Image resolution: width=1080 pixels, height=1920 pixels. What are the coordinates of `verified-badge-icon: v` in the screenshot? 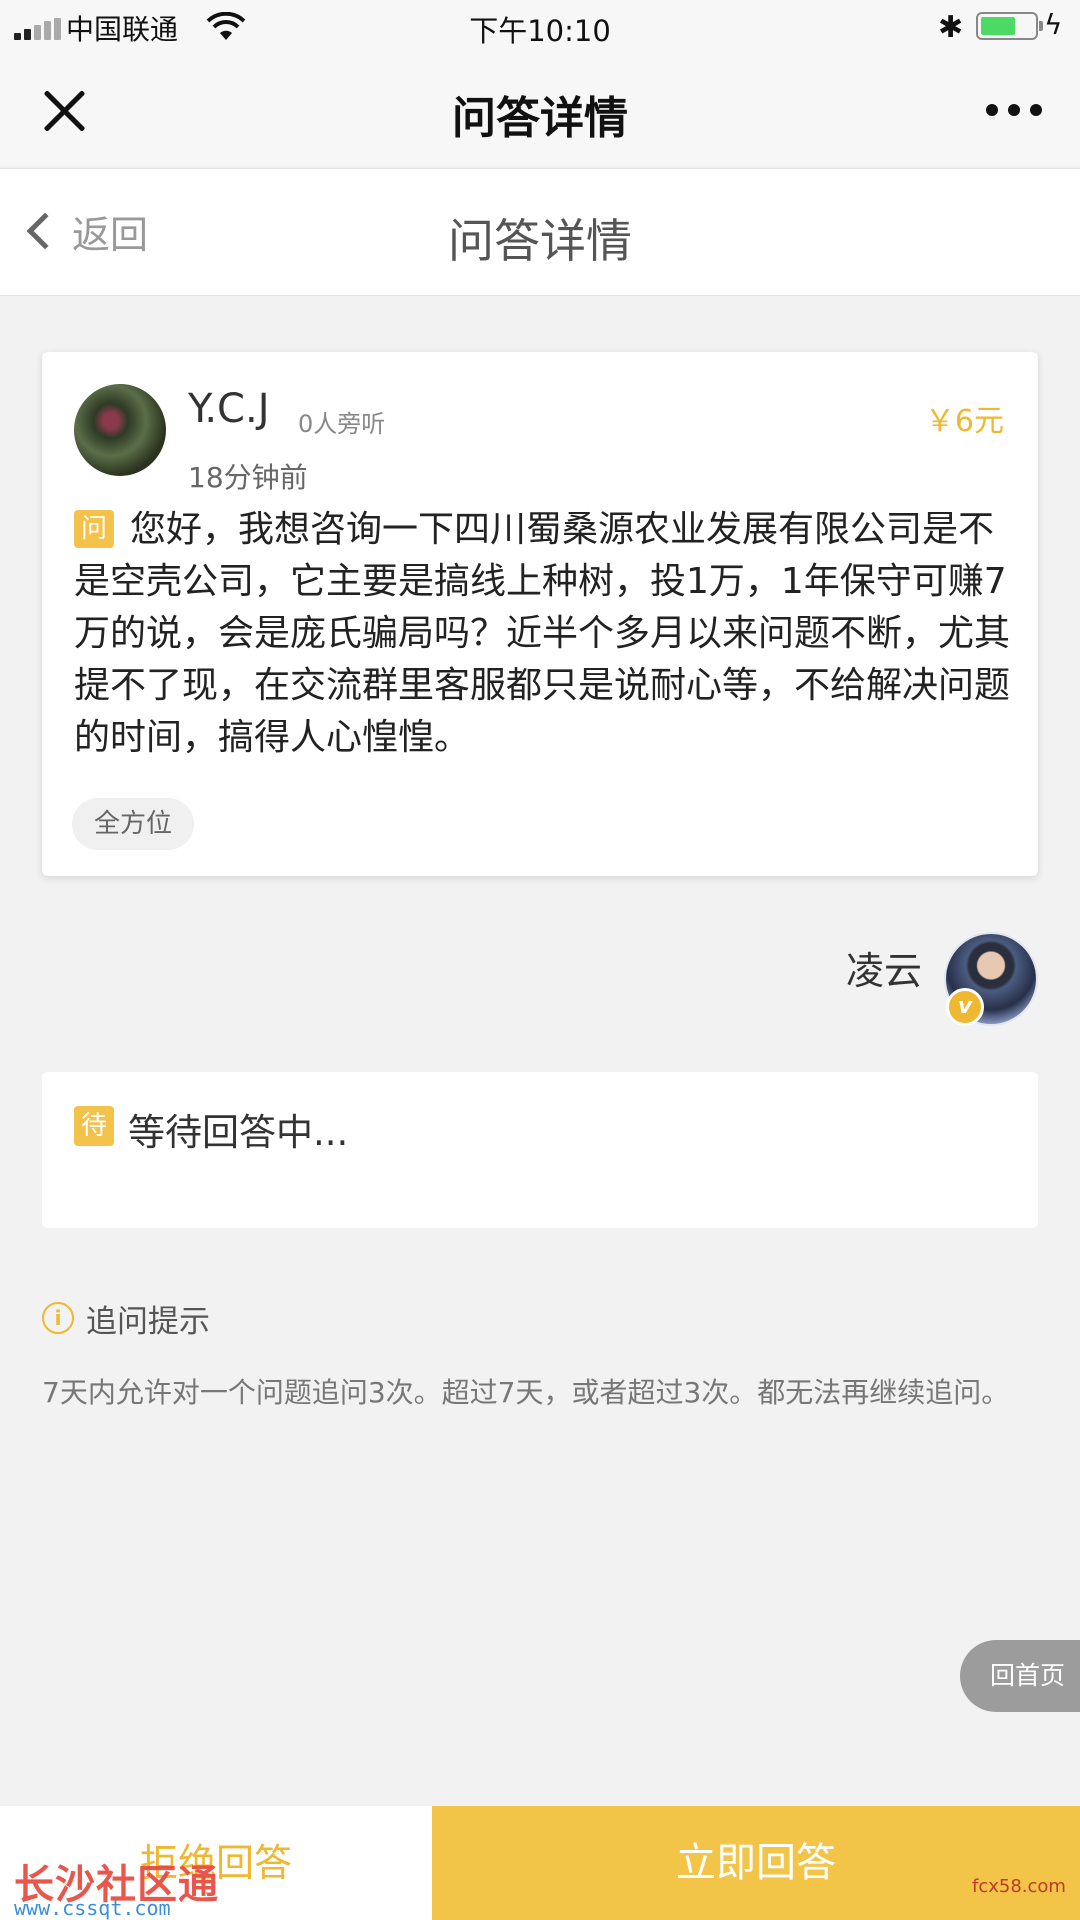 It's located at (965, 1007).